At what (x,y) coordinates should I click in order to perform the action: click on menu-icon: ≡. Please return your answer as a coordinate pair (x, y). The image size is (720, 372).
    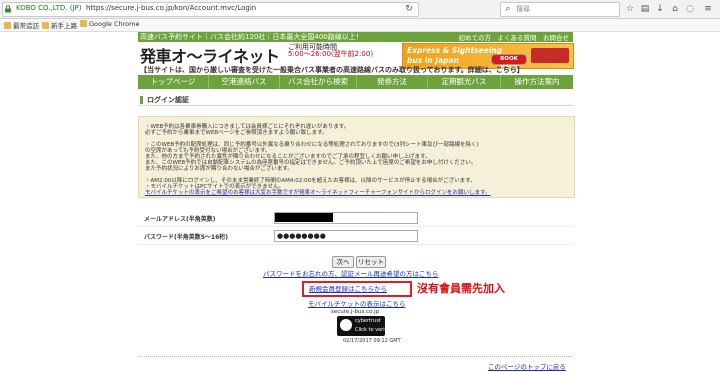
    Looking at the image, I should click on (708, 9).